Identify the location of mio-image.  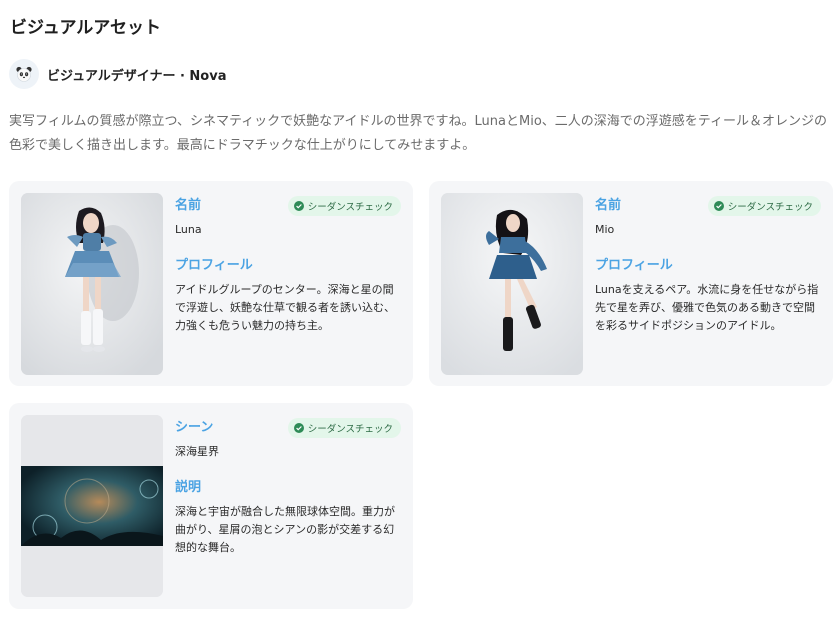
(512, 284).